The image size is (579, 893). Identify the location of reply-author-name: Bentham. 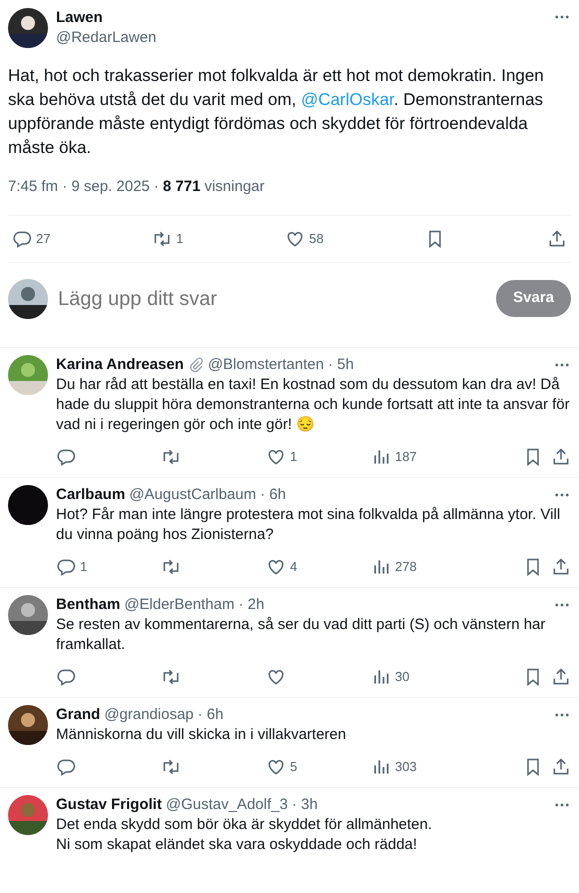
(88, 604).